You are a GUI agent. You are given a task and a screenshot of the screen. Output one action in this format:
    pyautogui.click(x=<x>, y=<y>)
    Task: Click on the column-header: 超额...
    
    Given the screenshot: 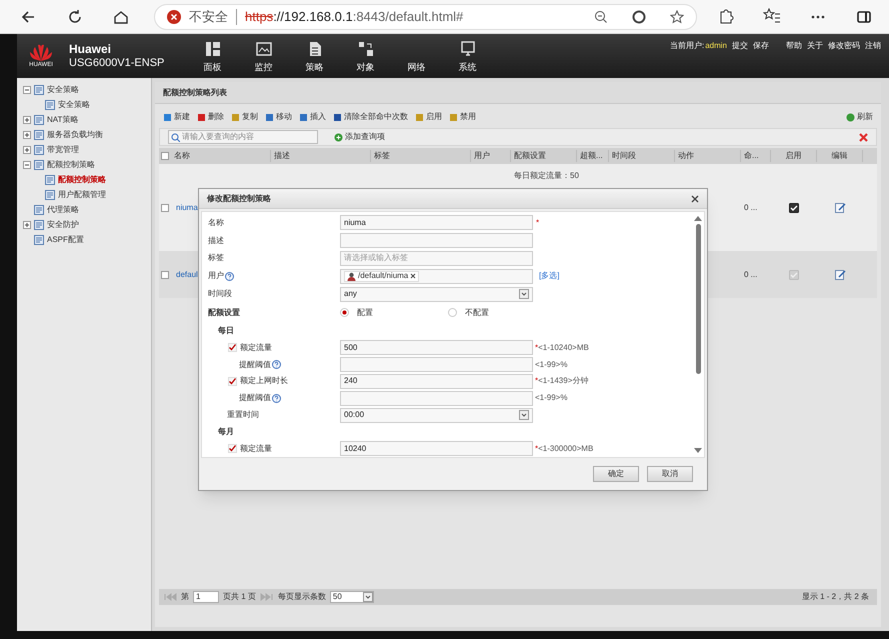 What is the action you would take?
    pyautogui.click(x=593, y=156)
    